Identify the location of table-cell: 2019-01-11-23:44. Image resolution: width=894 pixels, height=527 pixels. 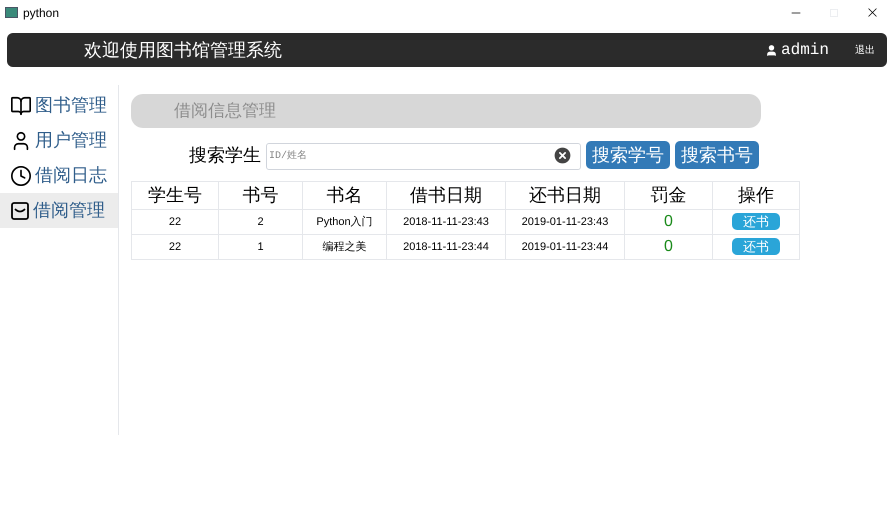
(565, 247).